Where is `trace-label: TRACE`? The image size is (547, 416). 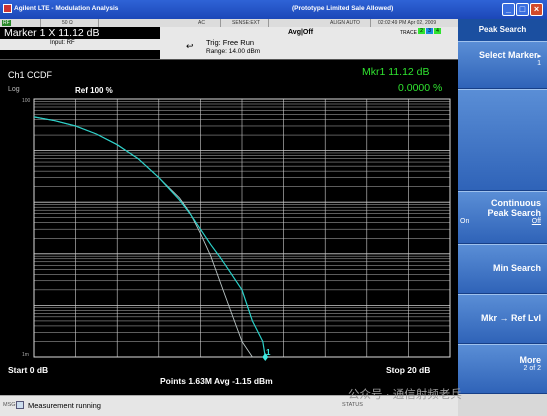
trace-label: TRACE is located at coordinates (408, 33).